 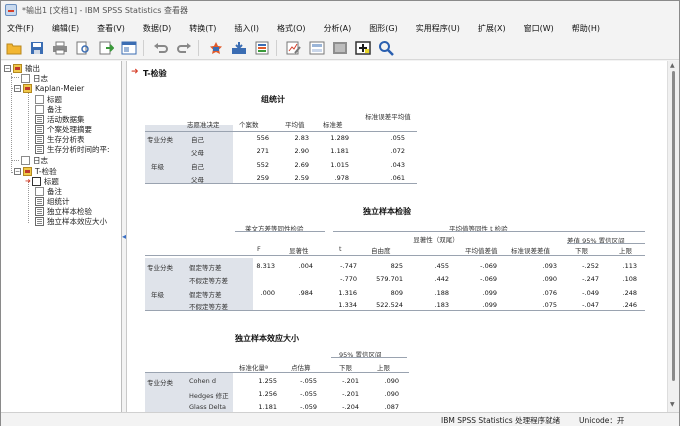 What do you see at coordinates (341, 178) in the screenshot?
I see `cell-sd: .978` at bounding box center [341, 178].